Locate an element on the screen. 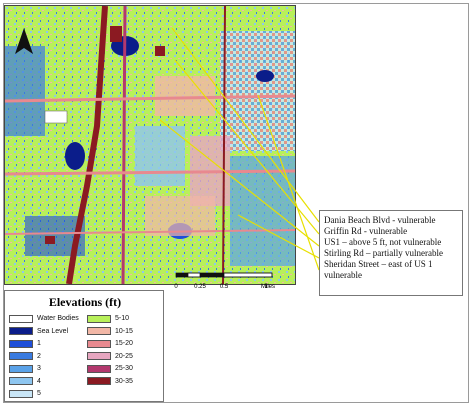 This screenshot has height=408, width=474. scale-bar: 0 0.25 0.5 1 Miles is located at coordinates (224, 281).